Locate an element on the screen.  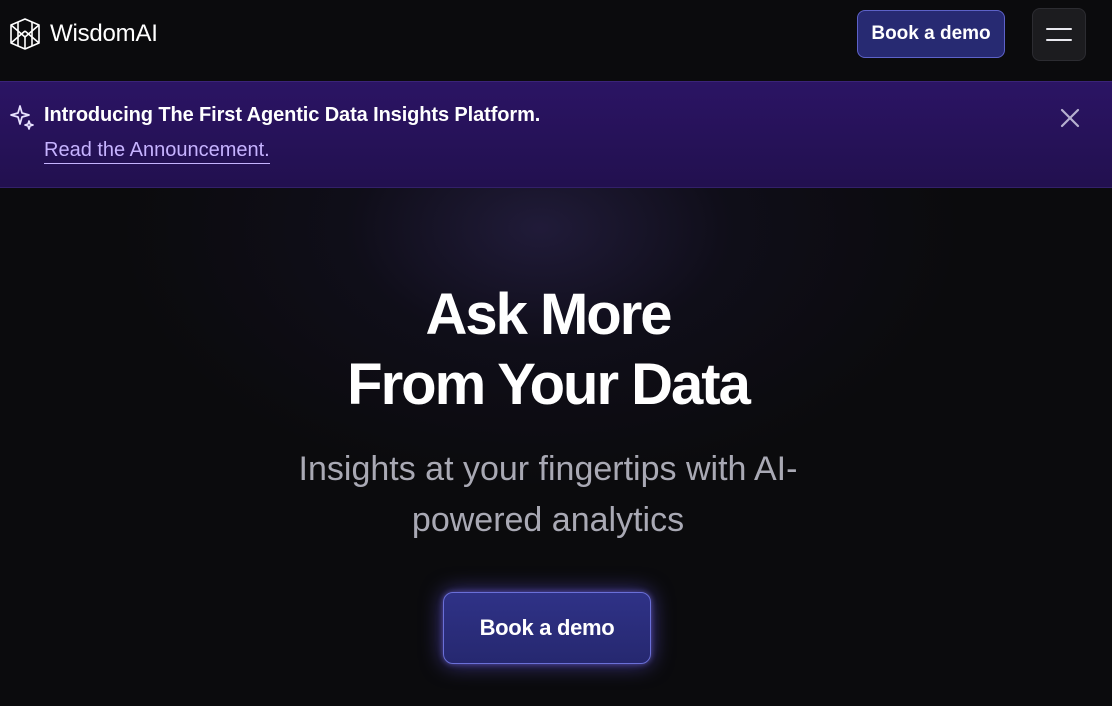
hero-title-line: From Your Data is located at coordinates (549, 384).